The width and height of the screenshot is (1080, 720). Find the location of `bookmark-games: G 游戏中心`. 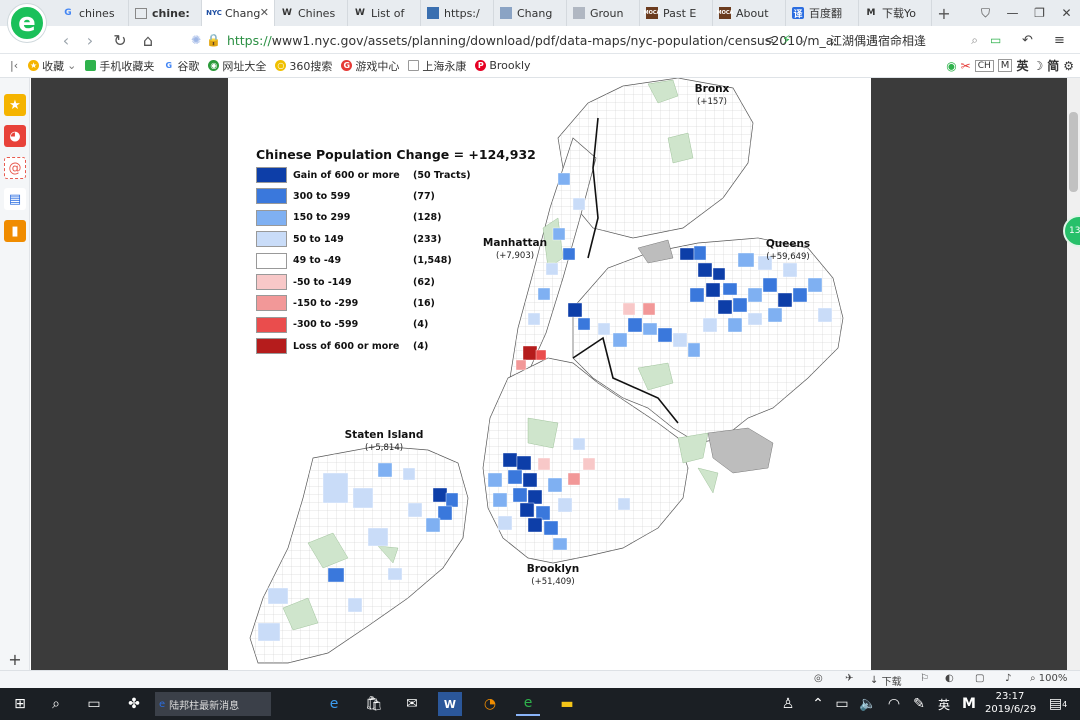

bookmark-games: G 游戏中心 is located at coordinates (370, 66).